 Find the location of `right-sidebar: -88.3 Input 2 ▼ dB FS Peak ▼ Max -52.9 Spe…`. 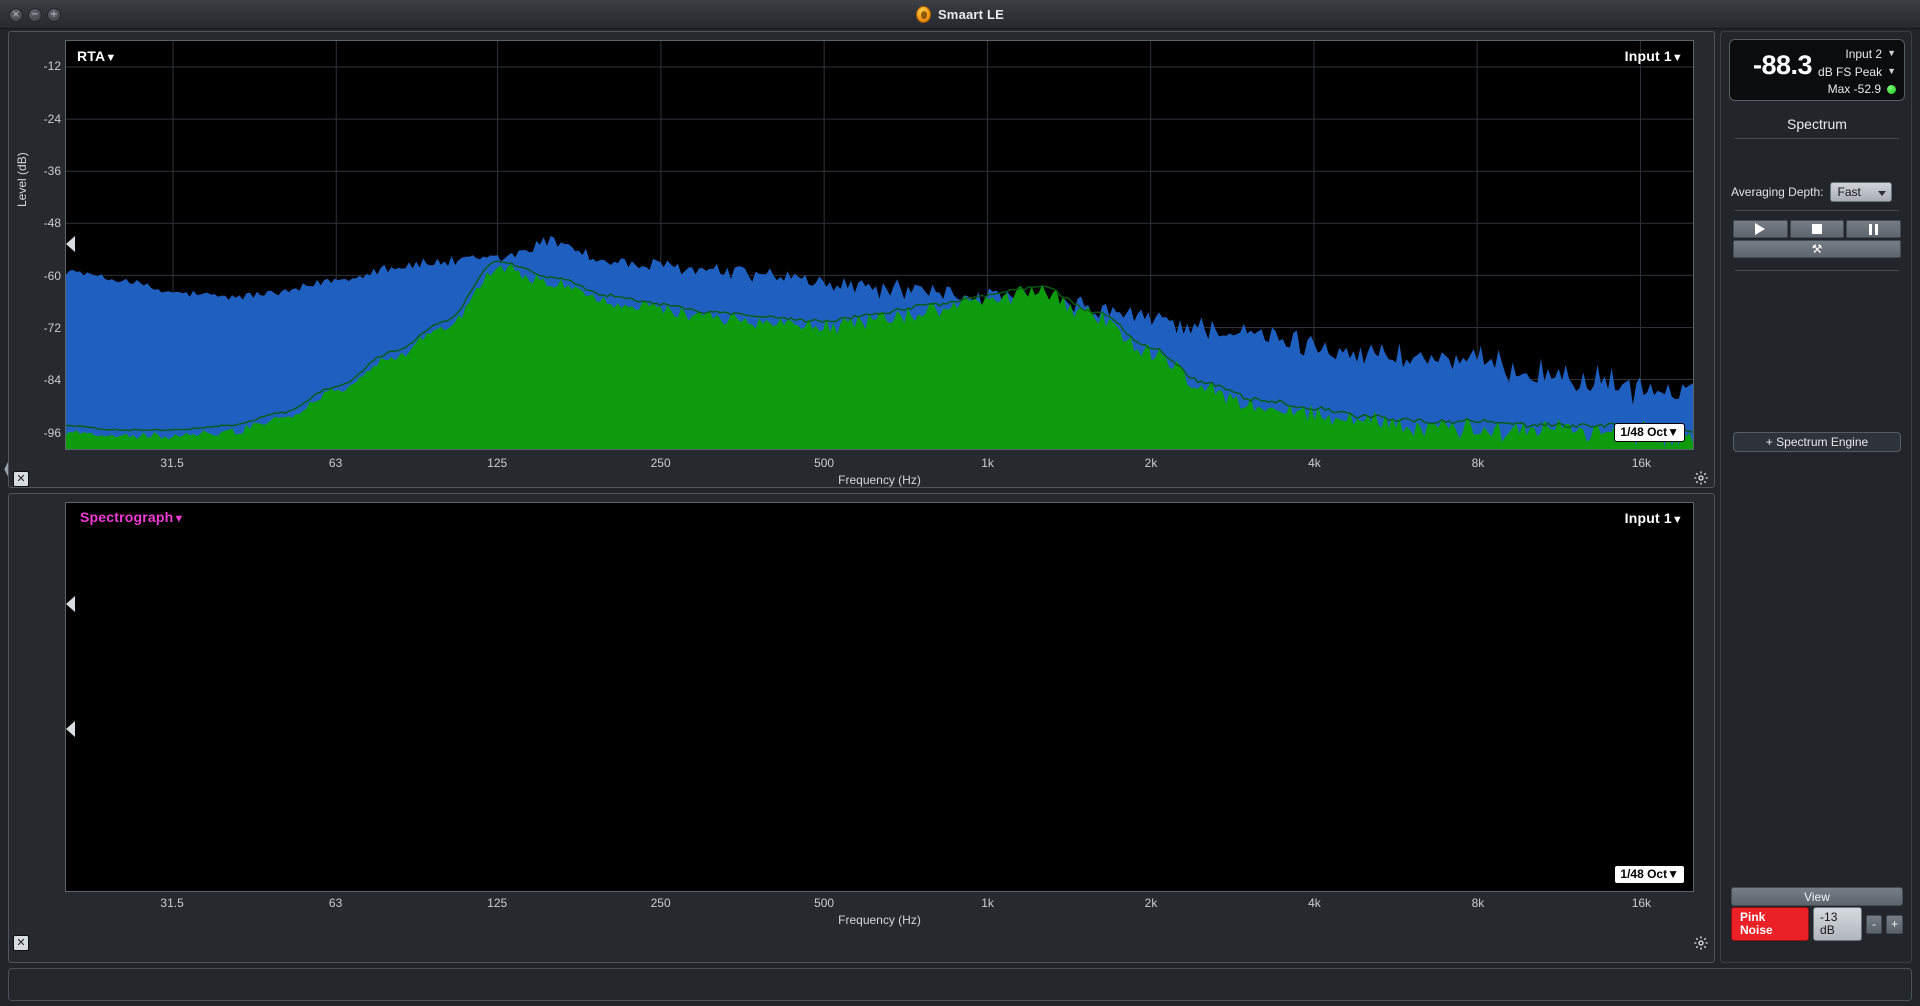

right-sidebar: -88.3 Input 2 ▼ dB FS Peak ▼ Max -52.9 Spe… is located at coordinates (1816, 497).